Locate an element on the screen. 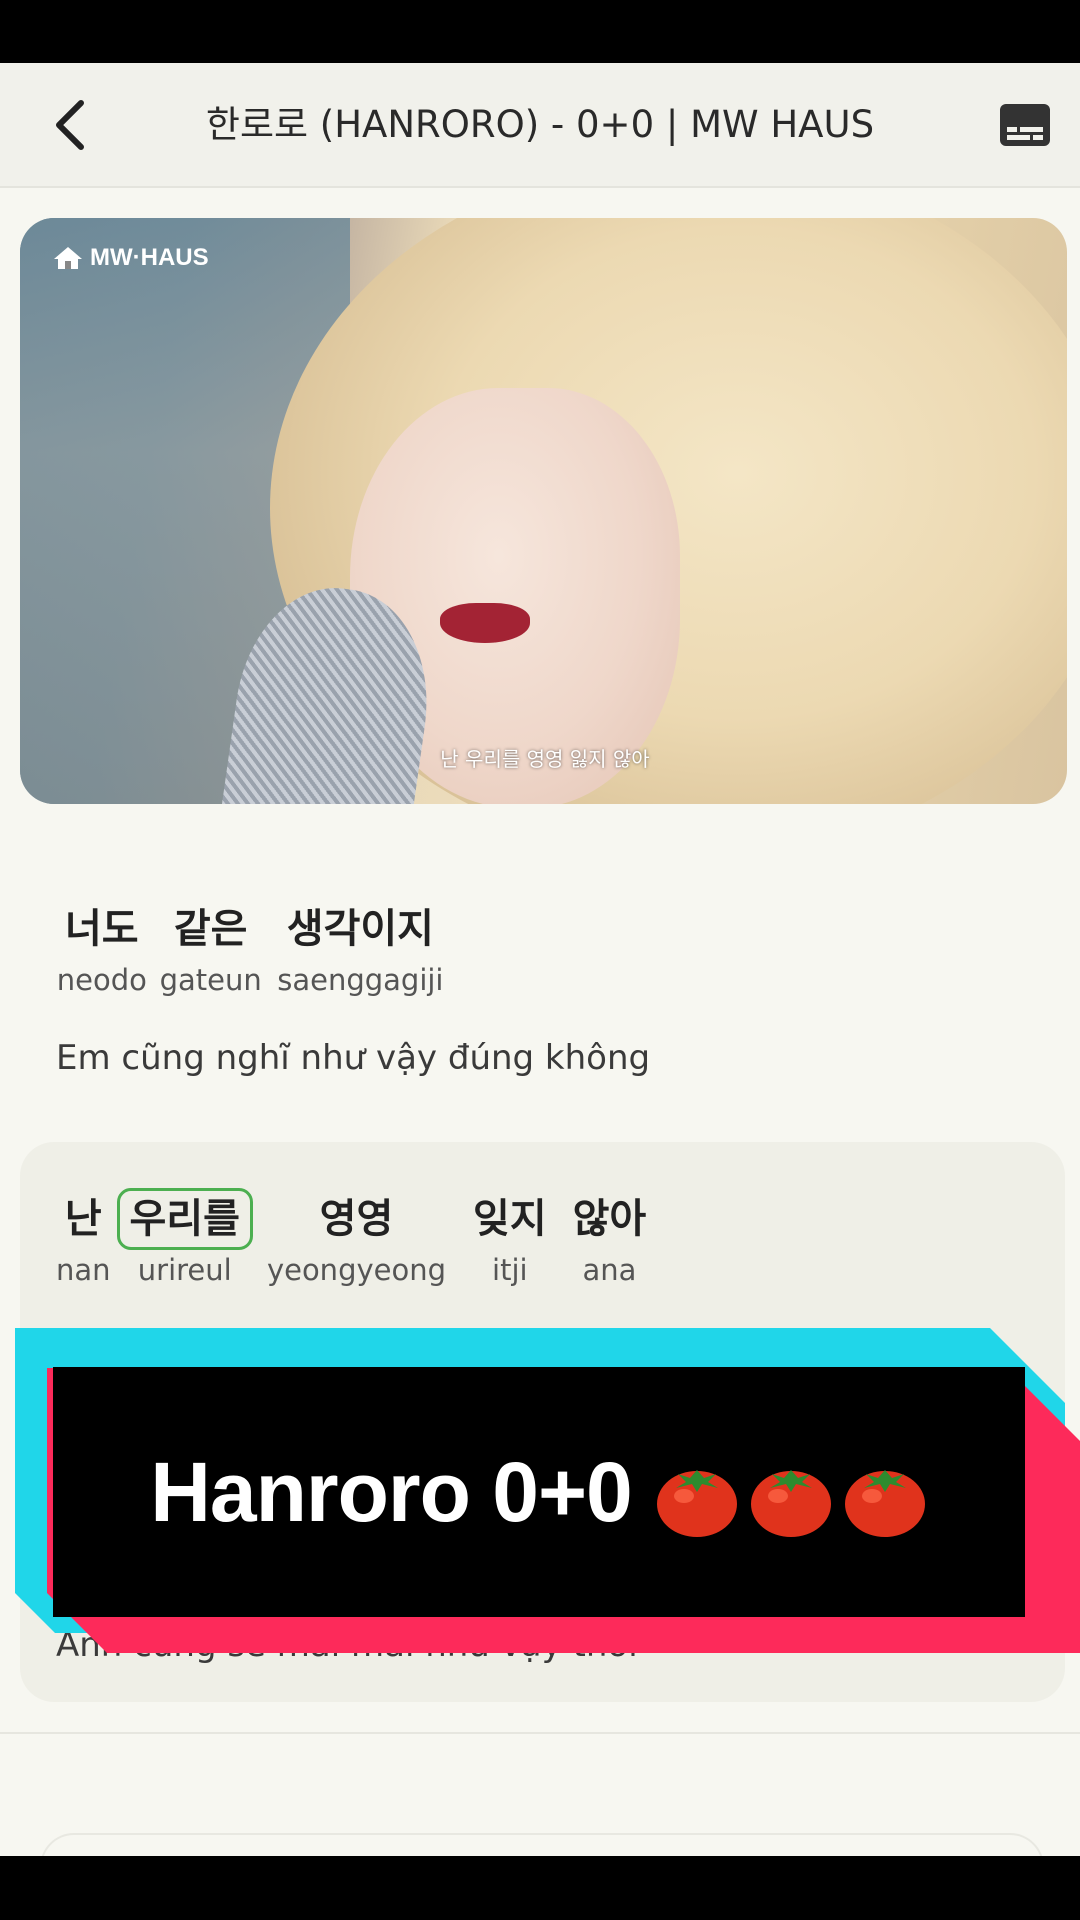  word-korean: 않아 is located at coordinates (609, 1219).